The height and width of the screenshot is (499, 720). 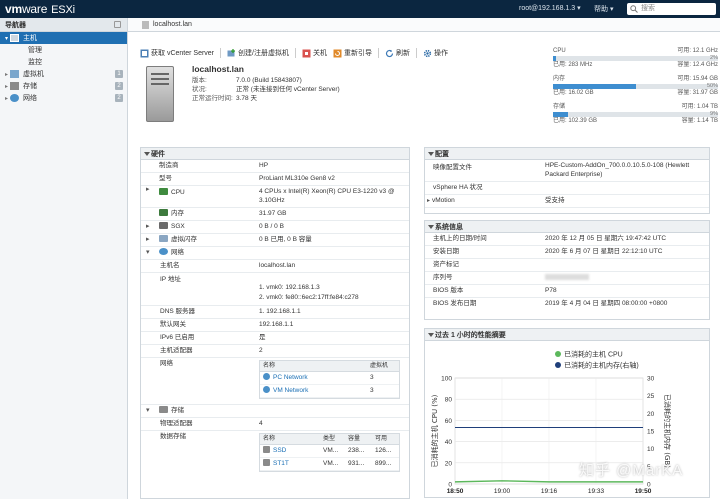 What do you see at coordinates (63, 98) in the screenshot?
I see `nav-item-network: ▸ 网络 2` at bounding box center [63, 98].